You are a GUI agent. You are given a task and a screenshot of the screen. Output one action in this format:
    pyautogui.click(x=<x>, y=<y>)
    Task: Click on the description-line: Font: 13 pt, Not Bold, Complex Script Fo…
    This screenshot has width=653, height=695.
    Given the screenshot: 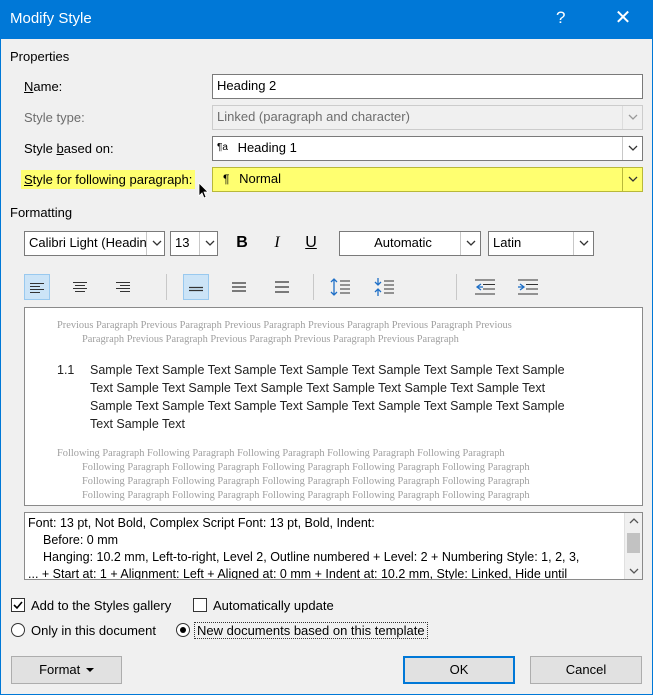 What is the action you would take?
    pyautogui.click(x=201, y=523)
    